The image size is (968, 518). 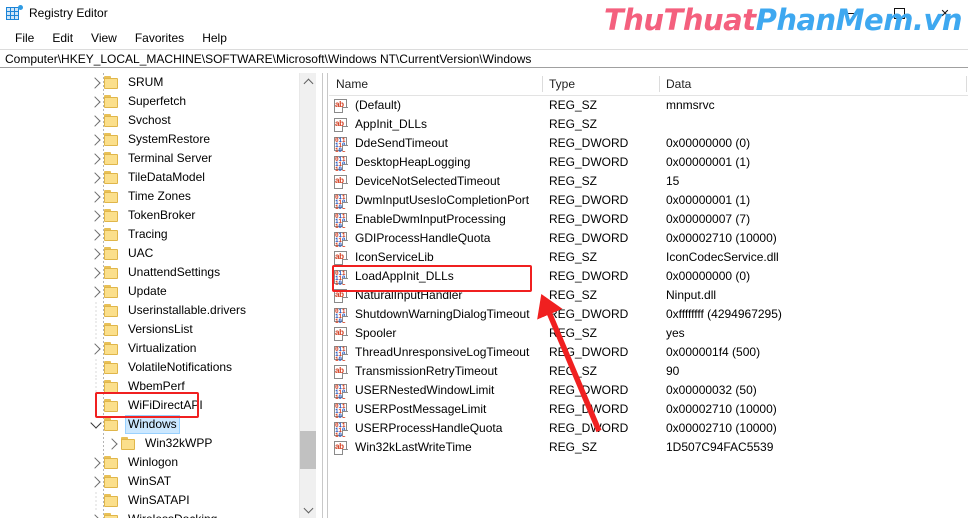 What do you see at coordinates (721, 238) in the screenshot?
I see `value-data: 0x00002710 (10000)` at bounding box center [721, 238].